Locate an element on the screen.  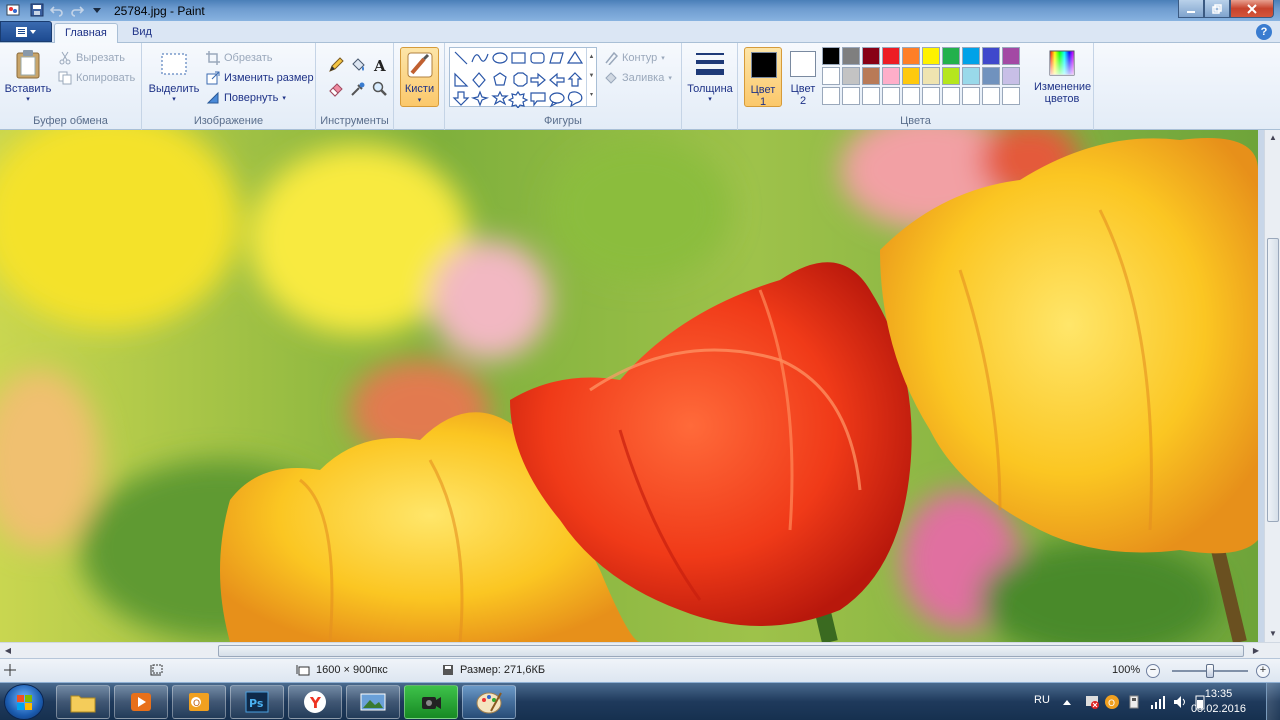
help-icon: ? is located at coordinates (1264, 32).